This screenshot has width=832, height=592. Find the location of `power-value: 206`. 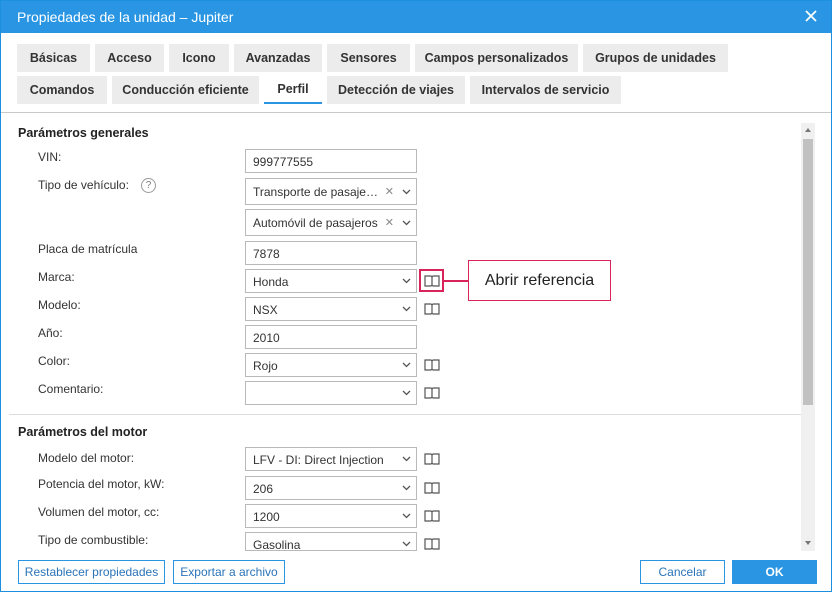

power-value: 206 is located at coordinates (263, 489).